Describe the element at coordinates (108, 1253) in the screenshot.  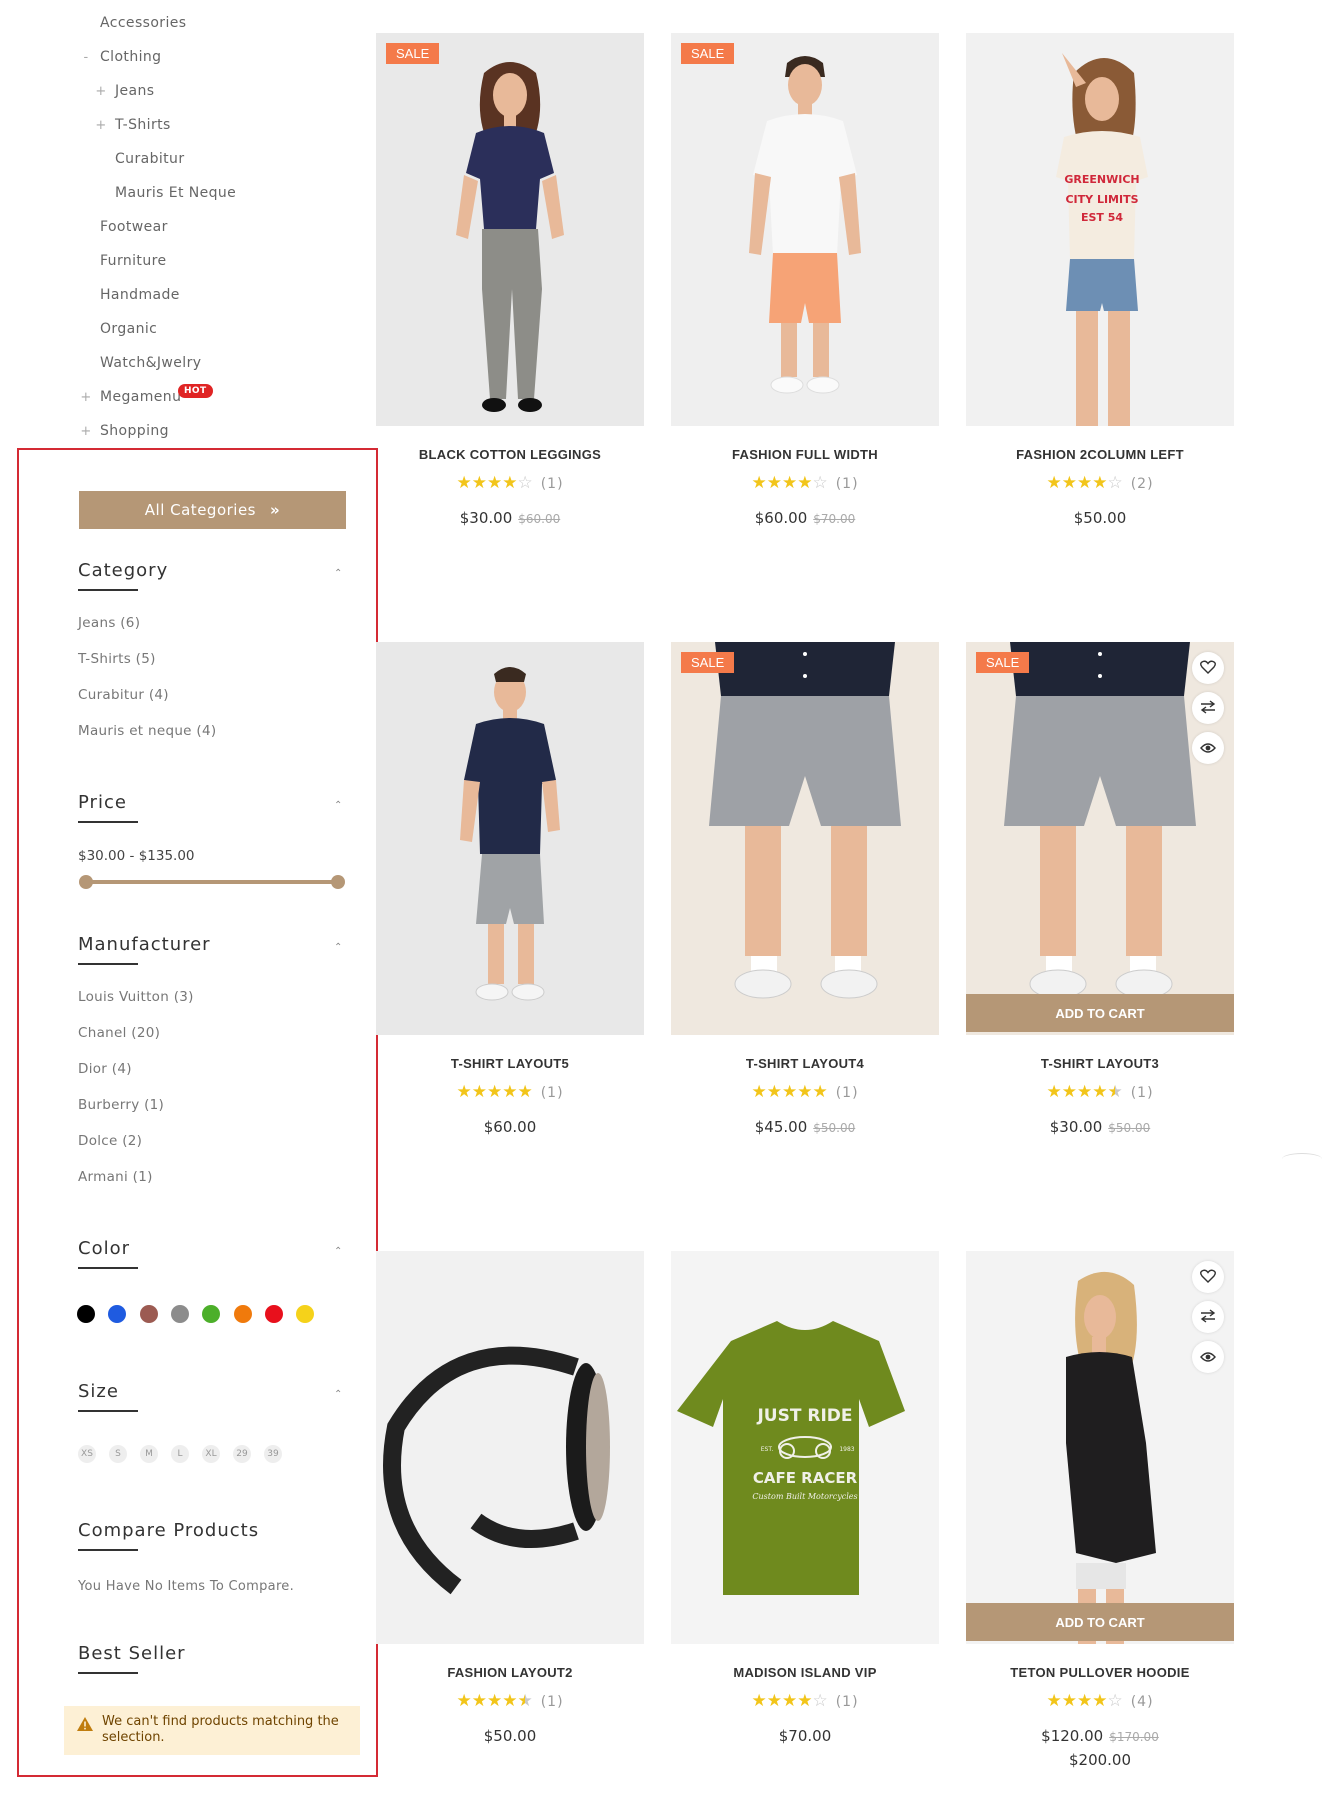
I see `filter-title-color: Color` at that location.